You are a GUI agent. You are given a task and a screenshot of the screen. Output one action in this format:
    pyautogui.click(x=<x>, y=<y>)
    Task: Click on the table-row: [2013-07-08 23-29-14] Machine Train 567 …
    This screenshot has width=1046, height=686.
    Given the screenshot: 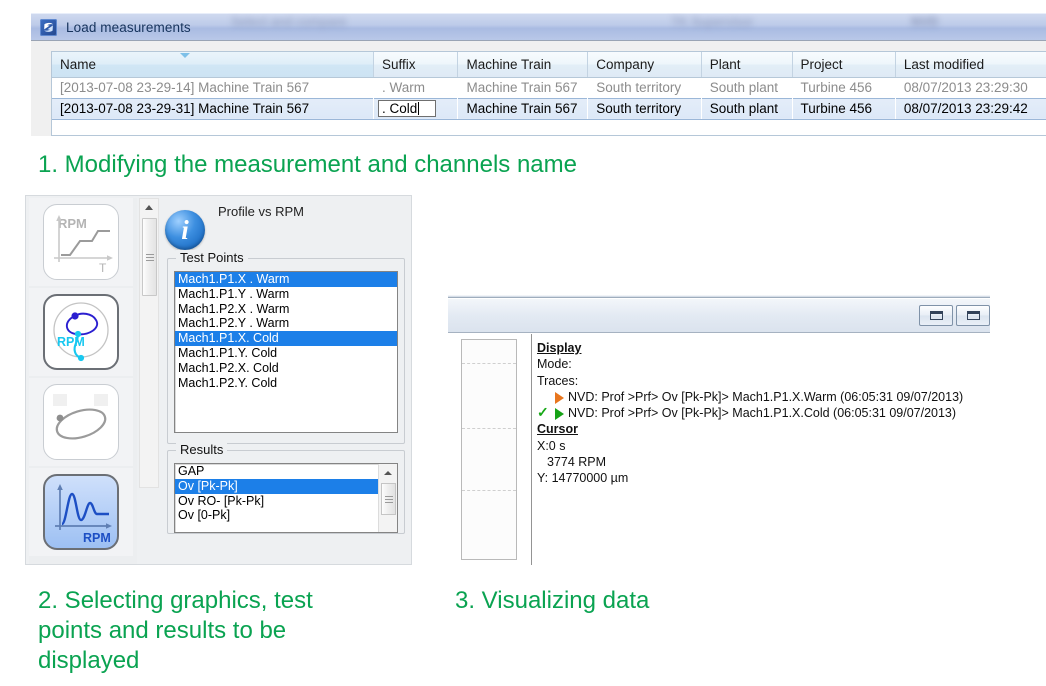 What is the action you would take?
    pyautogui.click(x=549, y=87)
    